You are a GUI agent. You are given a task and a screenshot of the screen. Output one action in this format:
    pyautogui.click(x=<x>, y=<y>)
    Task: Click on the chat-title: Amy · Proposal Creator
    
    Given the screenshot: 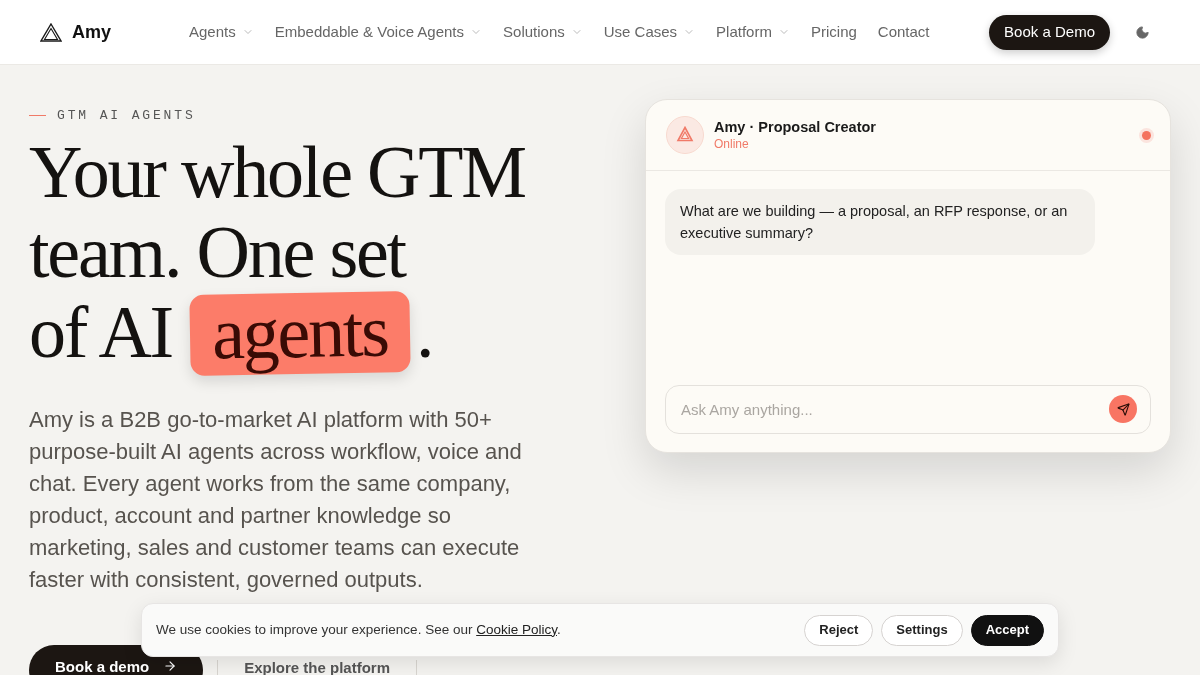 What is the action you would take?
    pyautogui.click(x=795, y=127)
    